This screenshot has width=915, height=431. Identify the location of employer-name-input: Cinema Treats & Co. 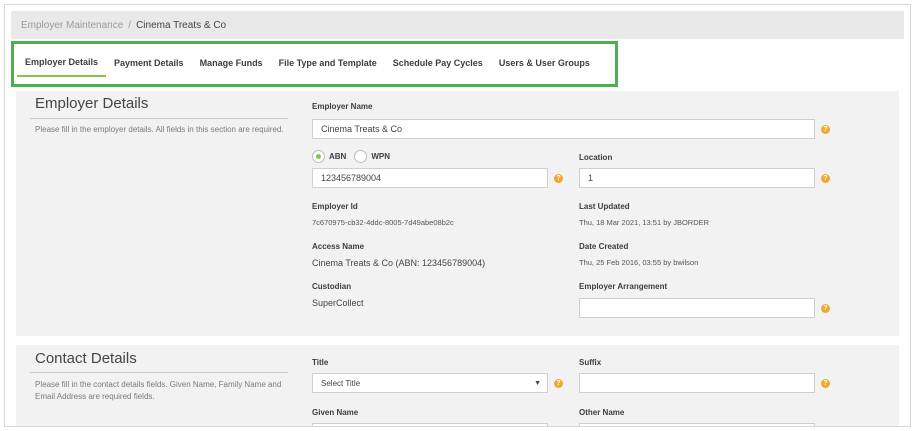
(563, 129).